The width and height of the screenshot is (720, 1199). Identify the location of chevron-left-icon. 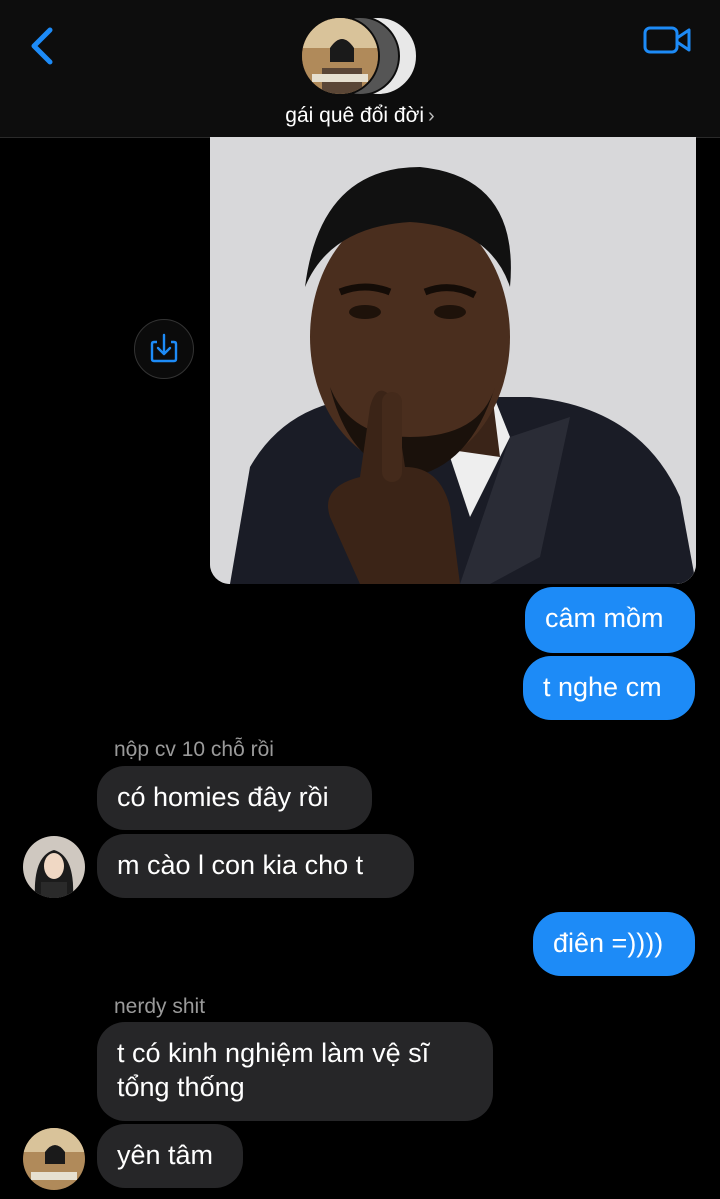
(42, 46).